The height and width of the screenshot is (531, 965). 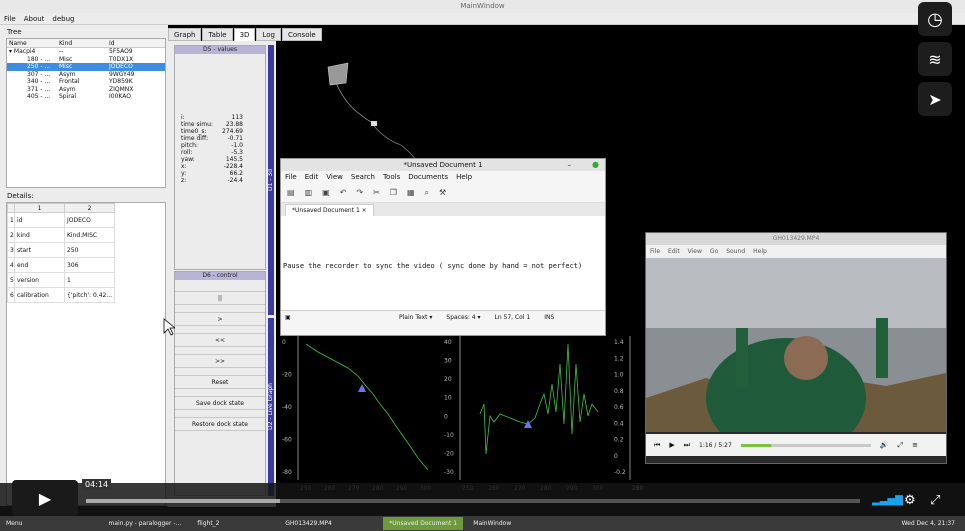 I want to click on tree-row: ▾ Macpi4 -- 5F5AO9, so click(x=86, y=52).